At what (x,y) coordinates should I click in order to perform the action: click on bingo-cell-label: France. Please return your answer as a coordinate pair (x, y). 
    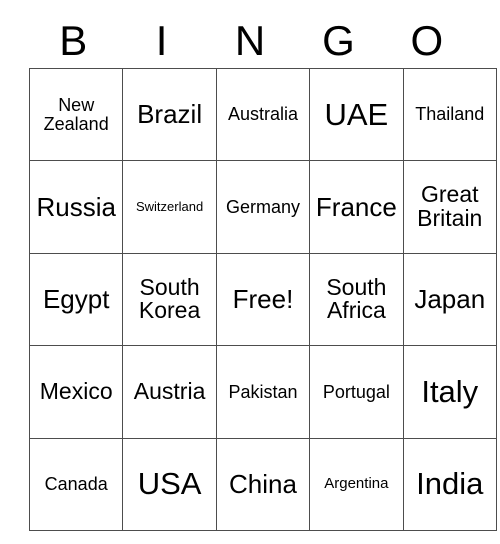
    Looking at the image, I should click on (356, 206).